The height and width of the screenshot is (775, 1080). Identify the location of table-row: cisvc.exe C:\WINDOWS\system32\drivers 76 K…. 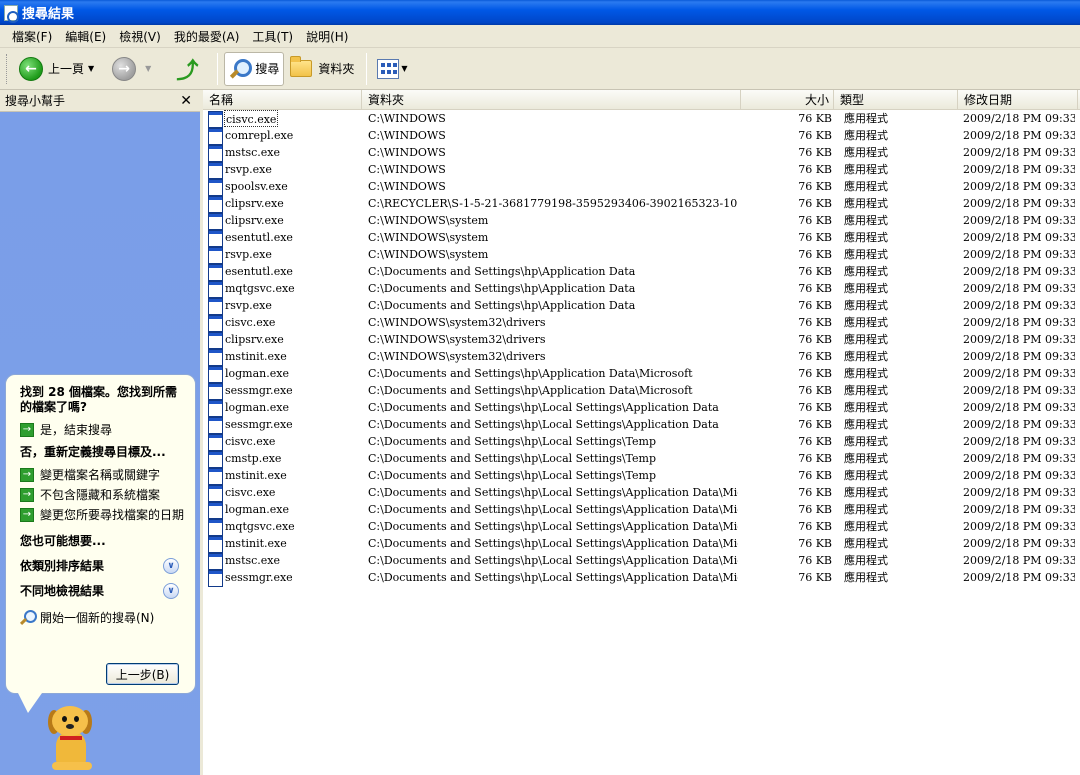
(641, 323).